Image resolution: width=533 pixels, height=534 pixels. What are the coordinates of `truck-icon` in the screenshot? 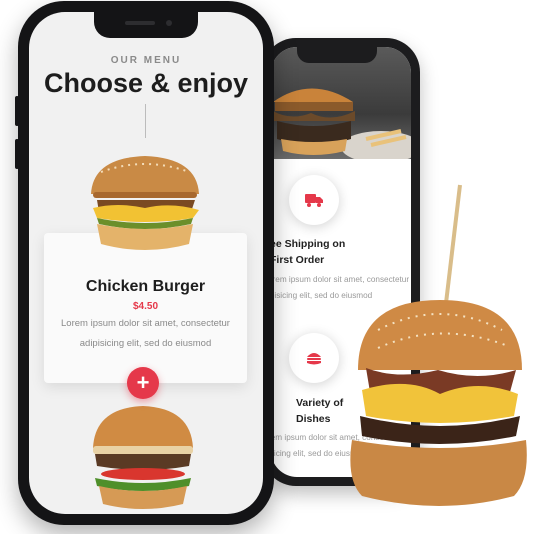 It's located at (314, 200).